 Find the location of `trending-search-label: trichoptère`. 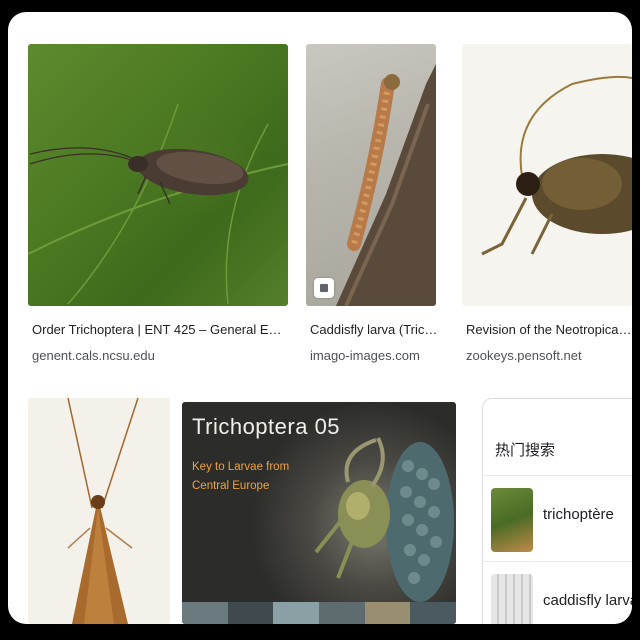

trending-search-label: trichoptère is located at coordinates (578, 514).